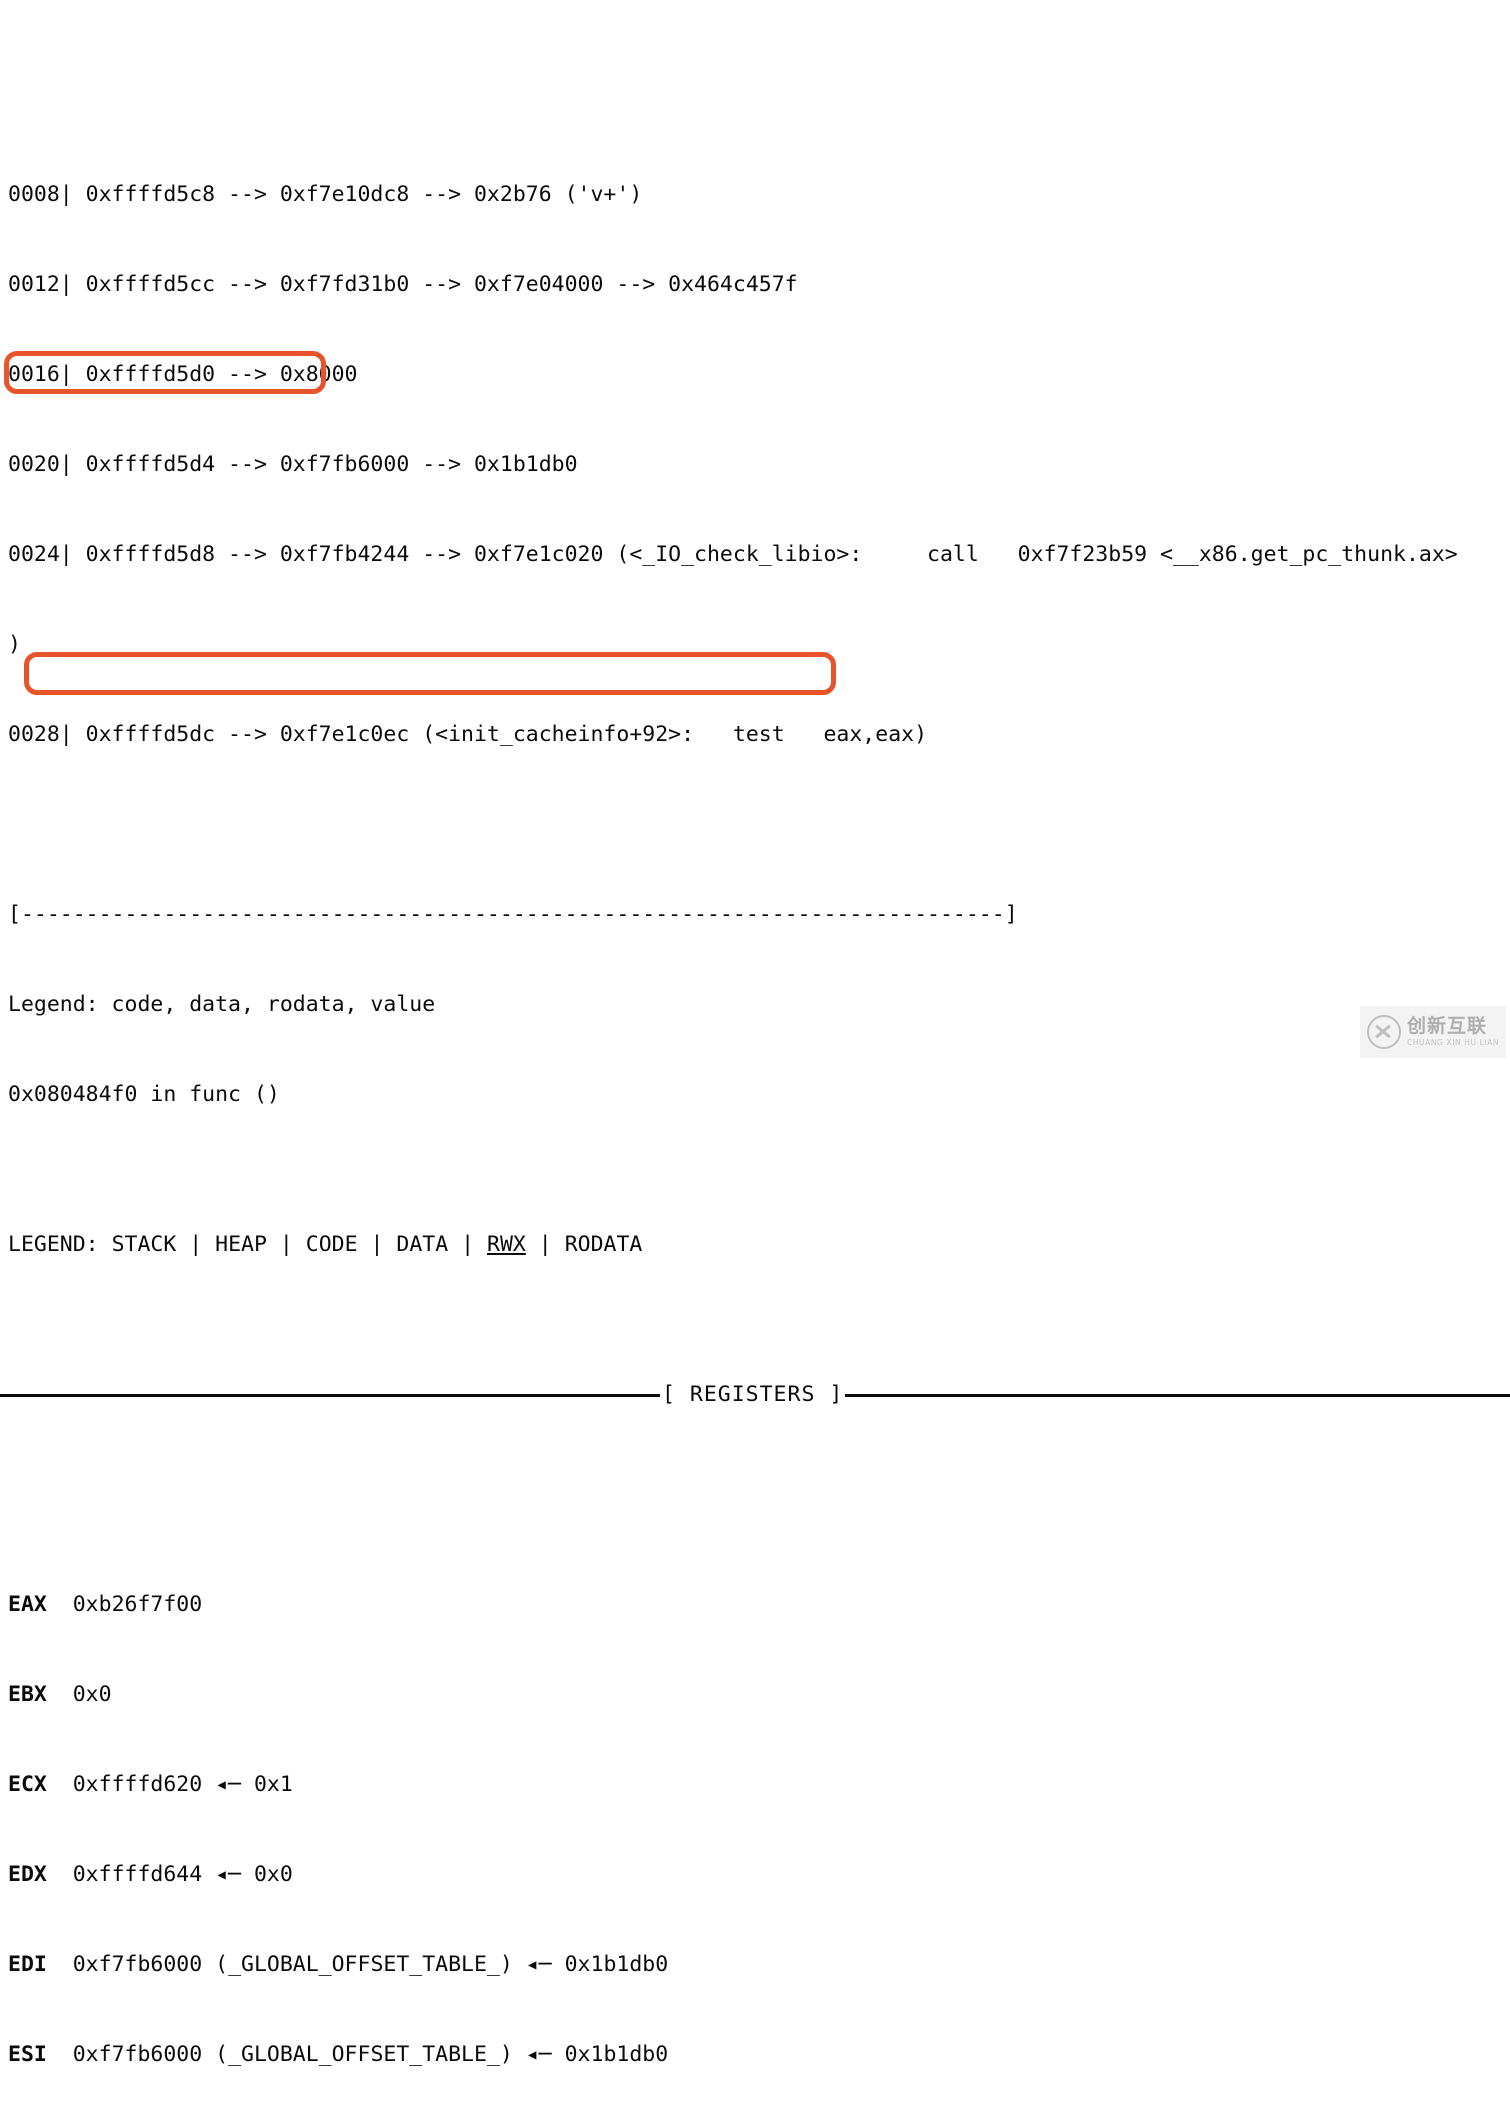 This screenshot has height=2124, width=1510. Describe the element at coordinates (27, 1964) in the screenshot. I see `register-name: EDI` at that location.